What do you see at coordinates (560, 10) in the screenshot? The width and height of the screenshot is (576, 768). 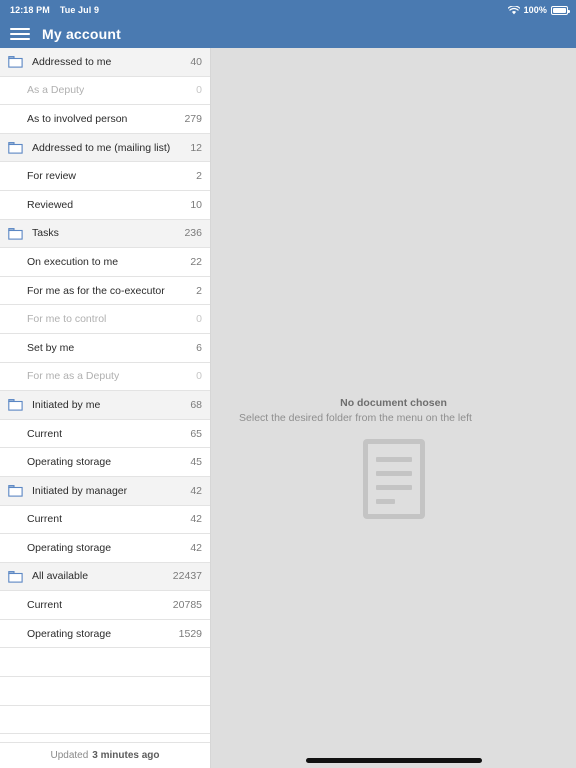 I see `battery-full-icon` at bounding box center [560, 10].